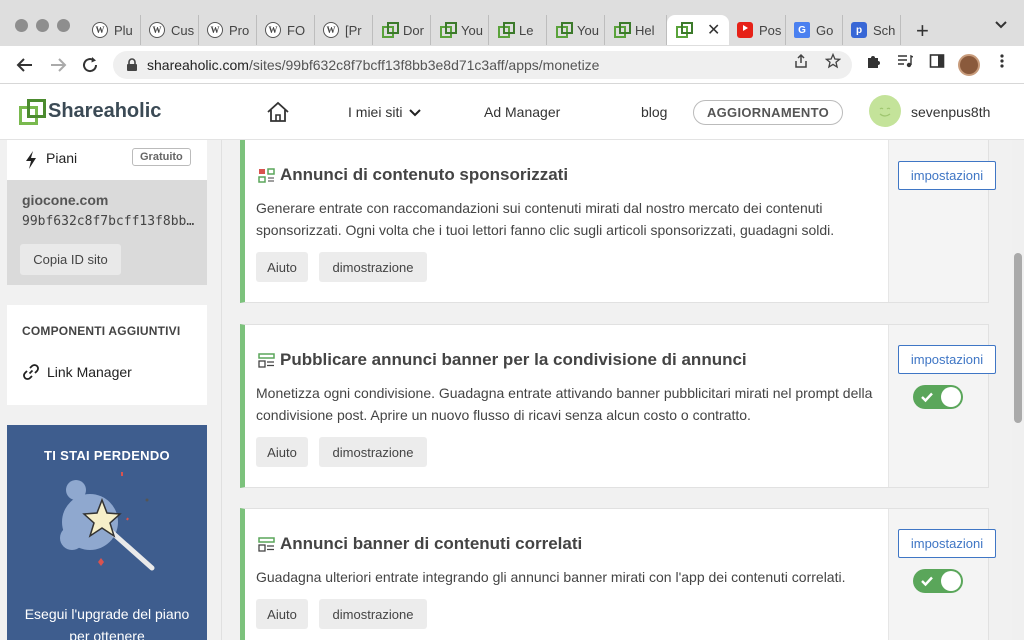  Describe the element at coordinates (1002, 61) in the screenshot. I see `browser-menu-icon` at that location.